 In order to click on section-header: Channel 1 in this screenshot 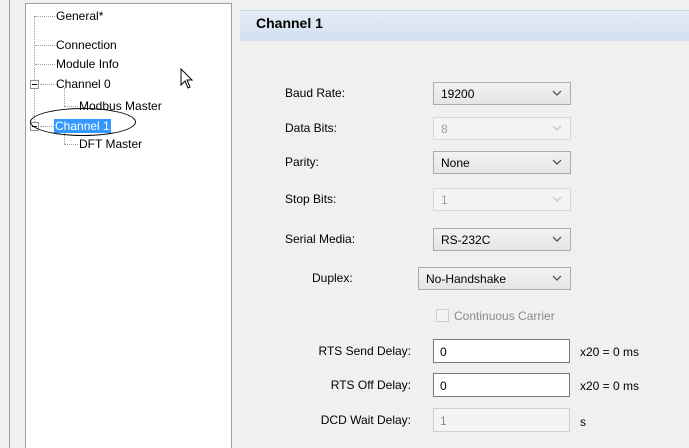, I will do `click(464, 25)`.